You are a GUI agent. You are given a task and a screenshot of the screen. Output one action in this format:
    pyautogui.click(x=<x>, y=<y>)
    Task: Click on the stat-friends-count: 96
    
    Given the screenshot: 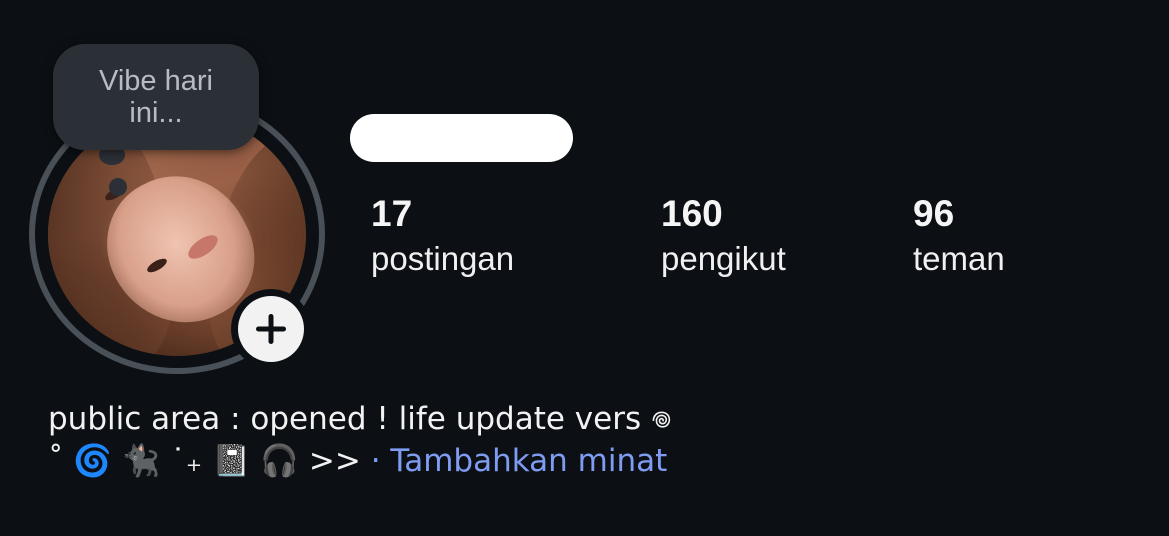 What is the action you would take?
    pyautogui.click(x=934, y=213)
    